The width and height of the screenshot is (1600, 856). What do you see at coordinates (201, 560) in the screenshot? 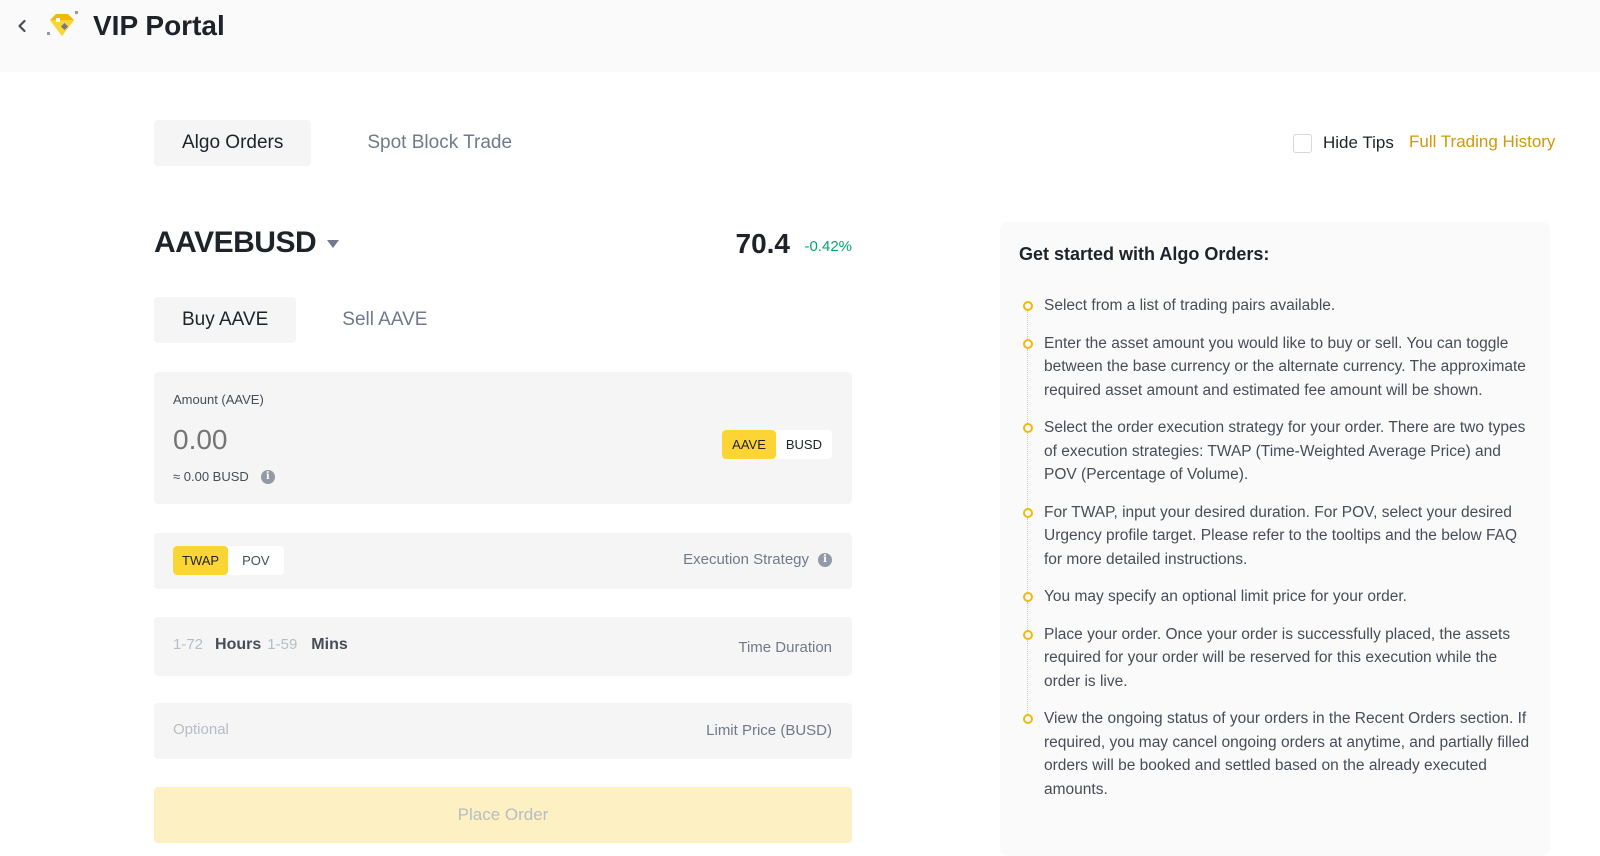
I see `strategy-option-twap: TWAP` at bounding box center [201, 560].